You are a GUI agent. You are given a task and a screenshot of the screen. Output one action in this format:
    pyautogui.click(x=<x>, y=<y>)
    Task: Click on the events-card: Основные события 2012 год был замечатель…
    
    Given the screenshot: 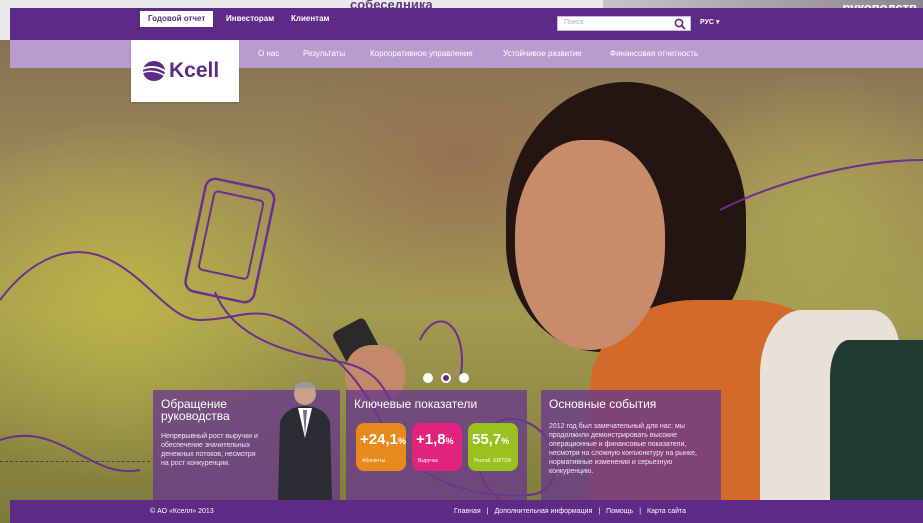 What is the action you would take?
    pyautogui.click(x=631, y=445)
    